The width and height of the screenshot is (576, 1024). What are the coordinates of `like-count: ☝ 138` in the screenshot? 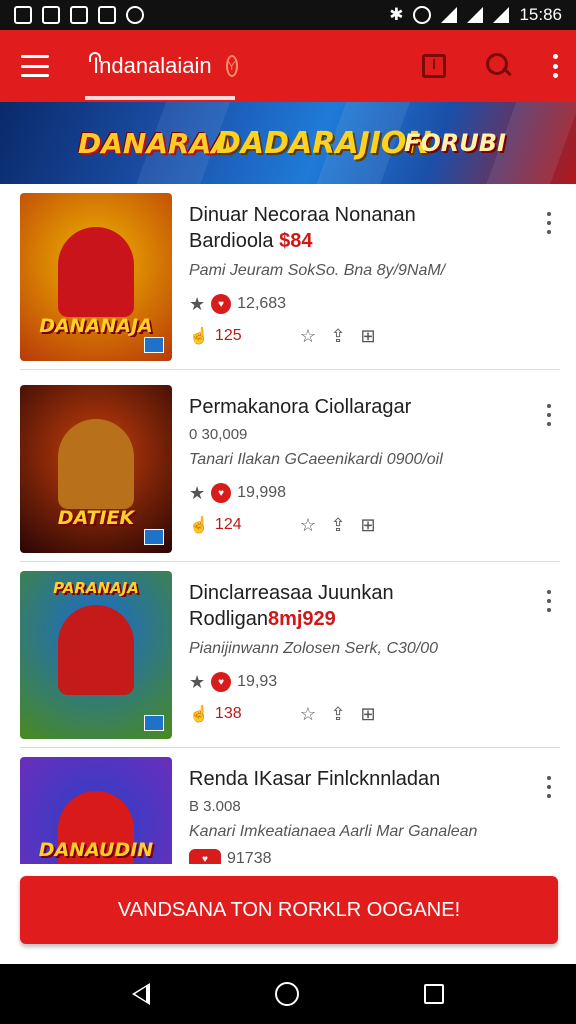 It's located at (244, 714).